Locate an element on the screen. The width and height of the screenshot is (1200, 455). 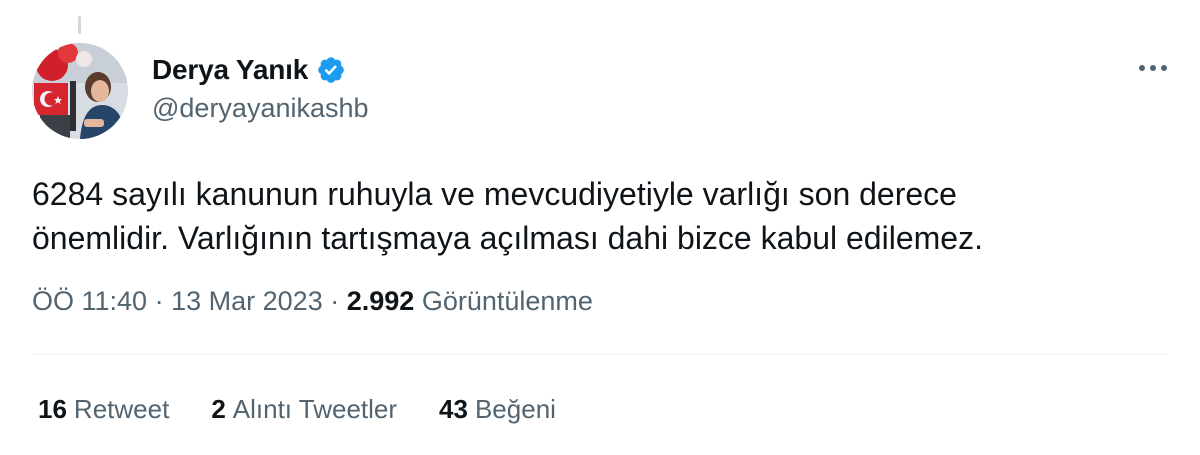
author-name-row: Derya Yanık is located at coordinates (249, 70).